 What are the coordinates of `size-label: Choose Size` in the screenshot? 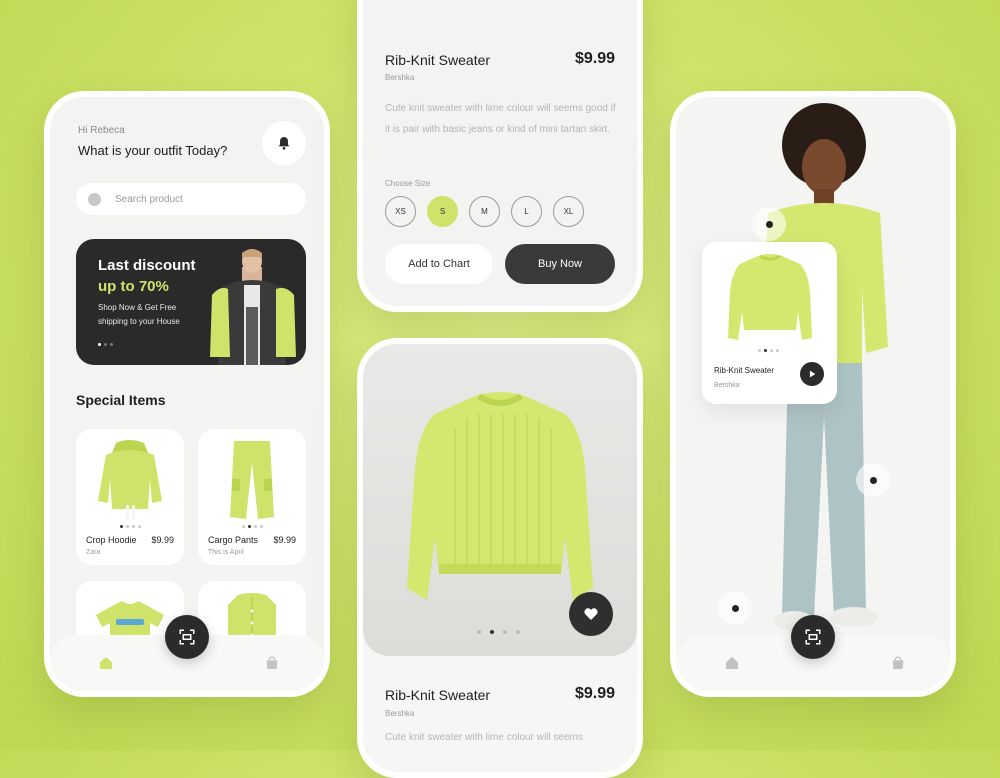 It's located at (408, 183).